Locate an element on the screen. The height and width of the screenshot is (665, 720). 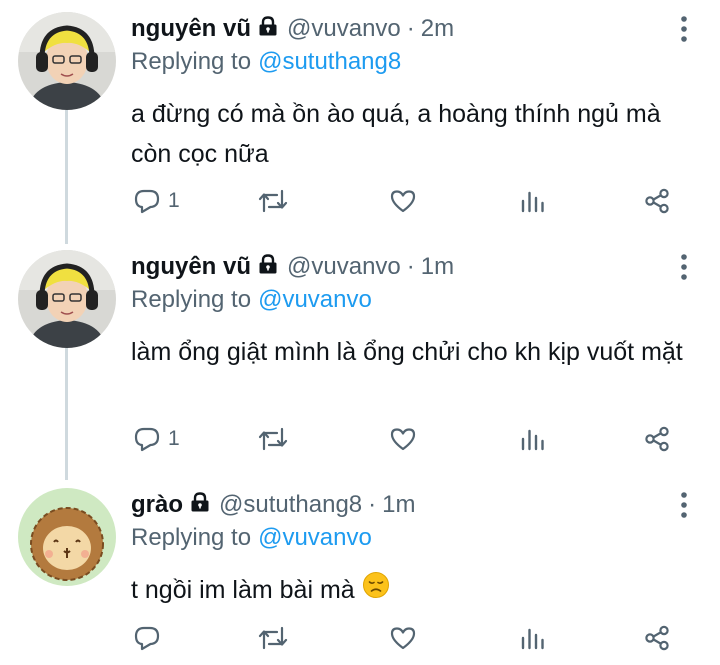
tweet-header: nguyên vũ @vuvanvo · 1m is located at coordinates (292, 267).